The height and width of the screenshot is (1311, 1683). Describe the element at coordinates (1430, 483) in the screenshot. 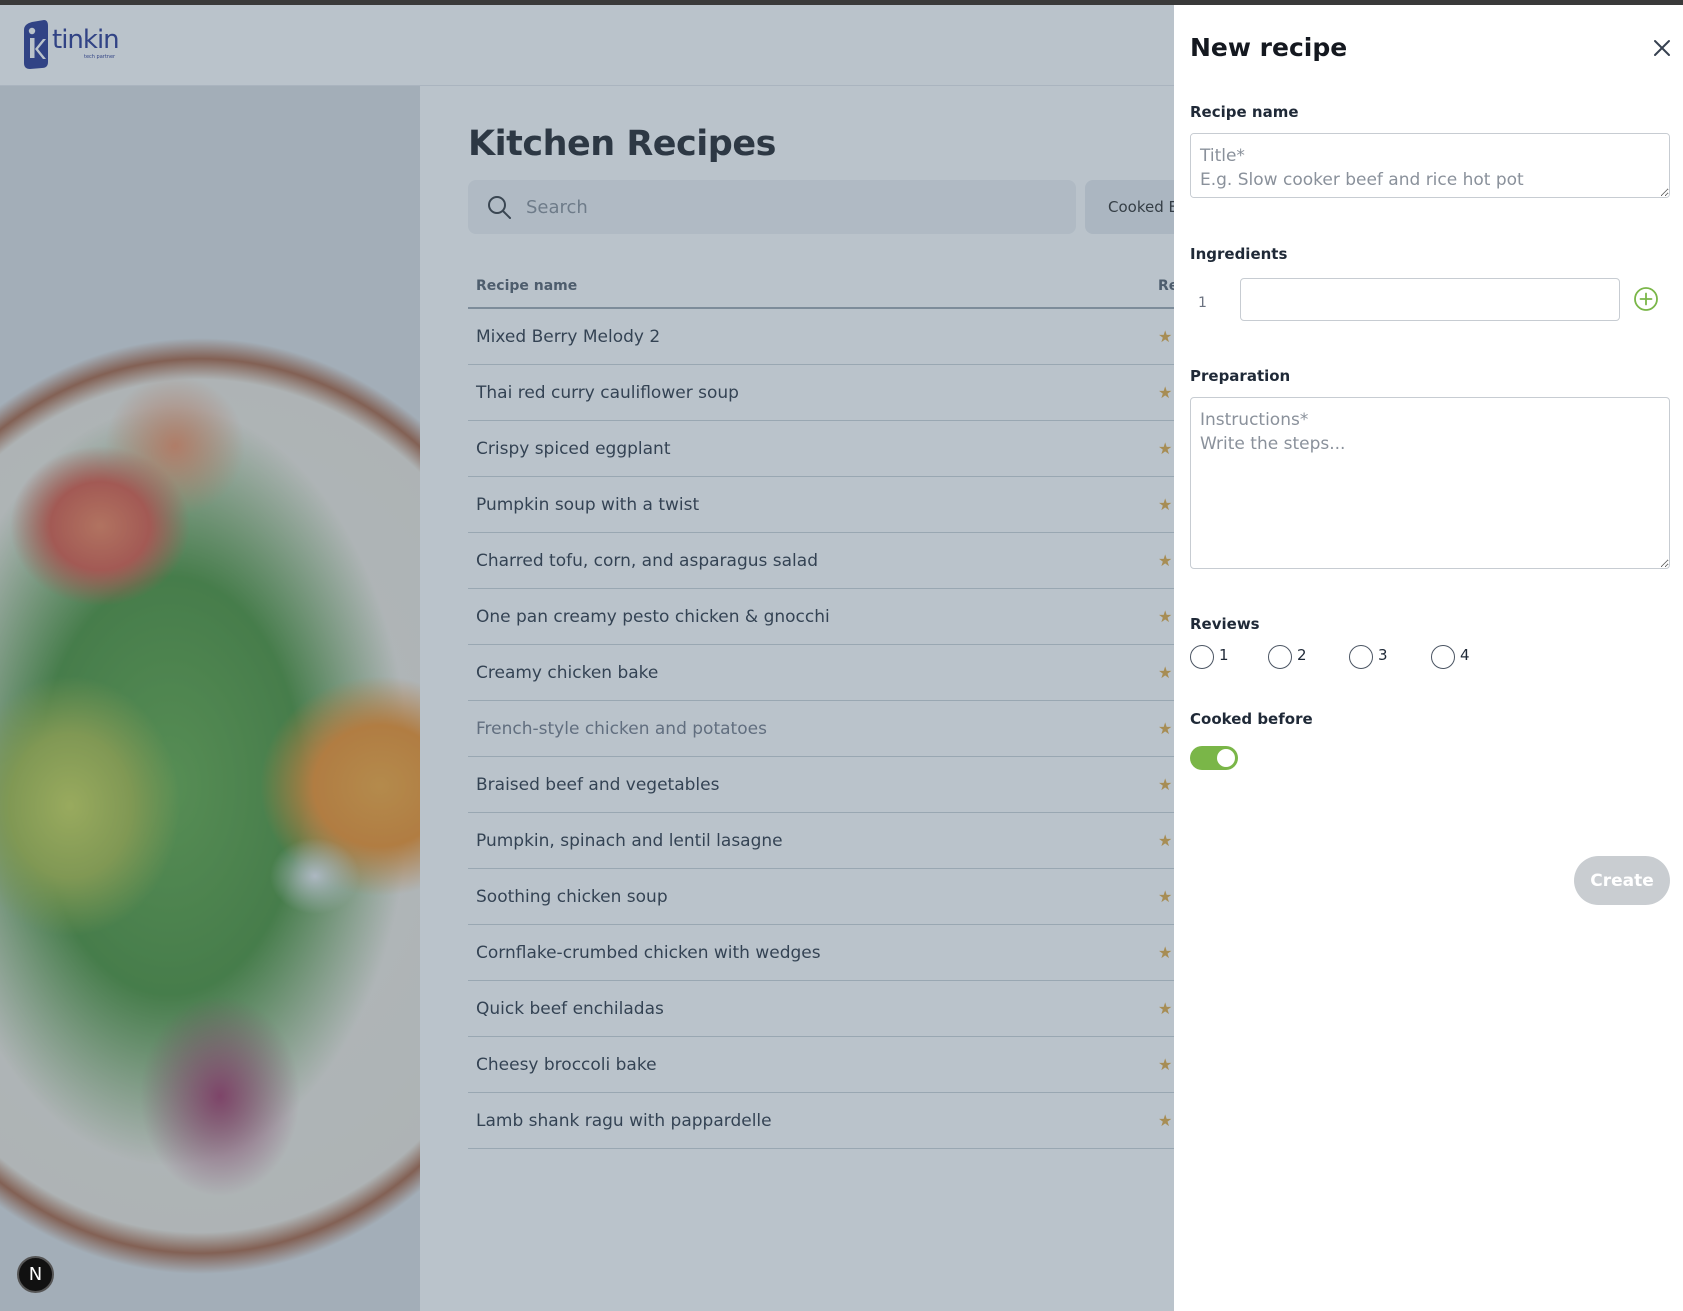

I see `instructions-field` at that location.